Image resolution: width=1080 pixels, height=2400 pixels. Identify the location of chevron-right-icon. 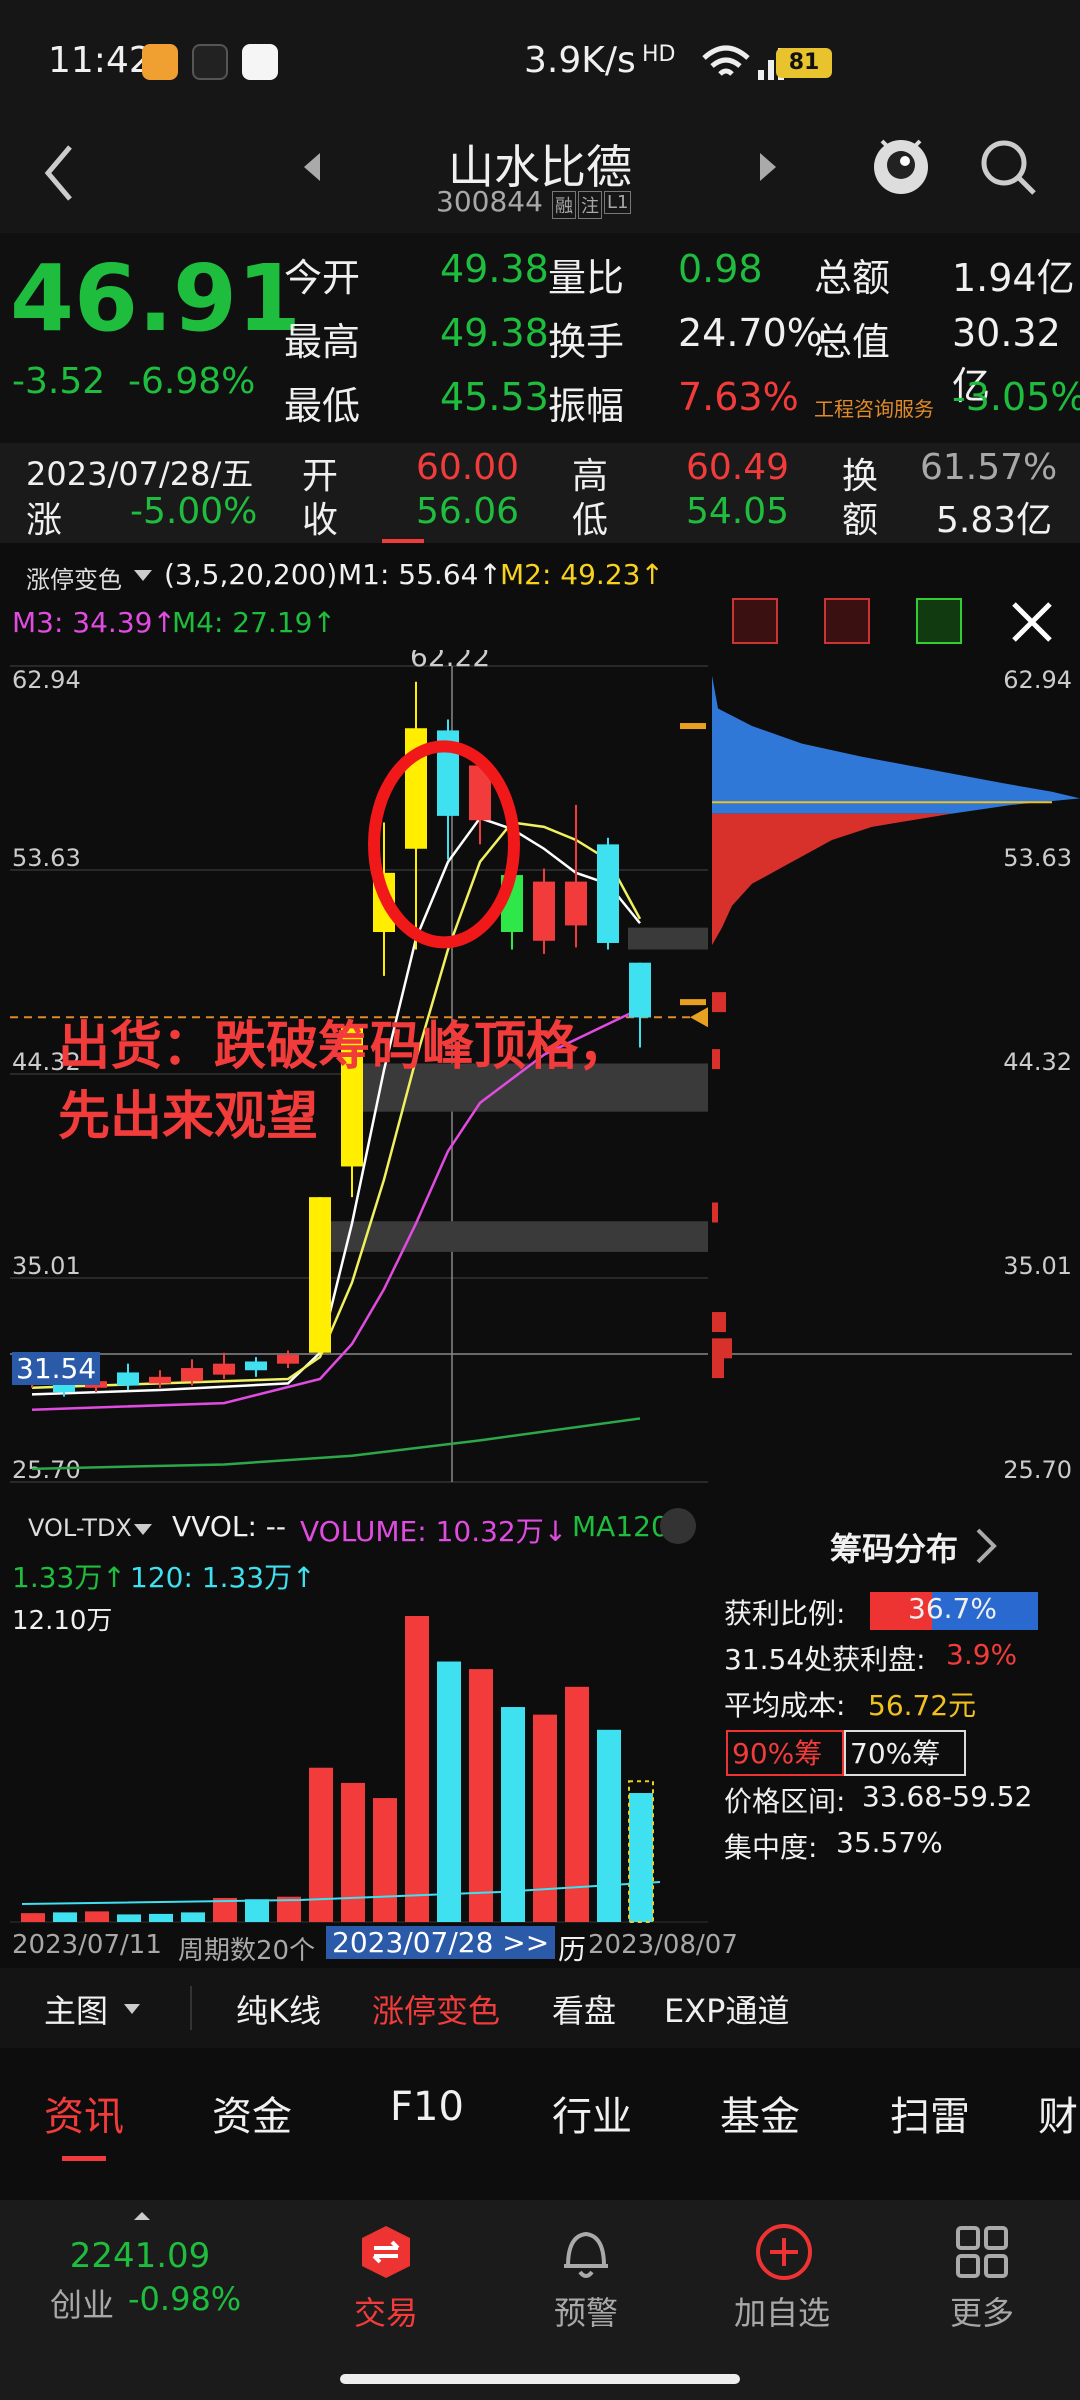
(986, 1546).